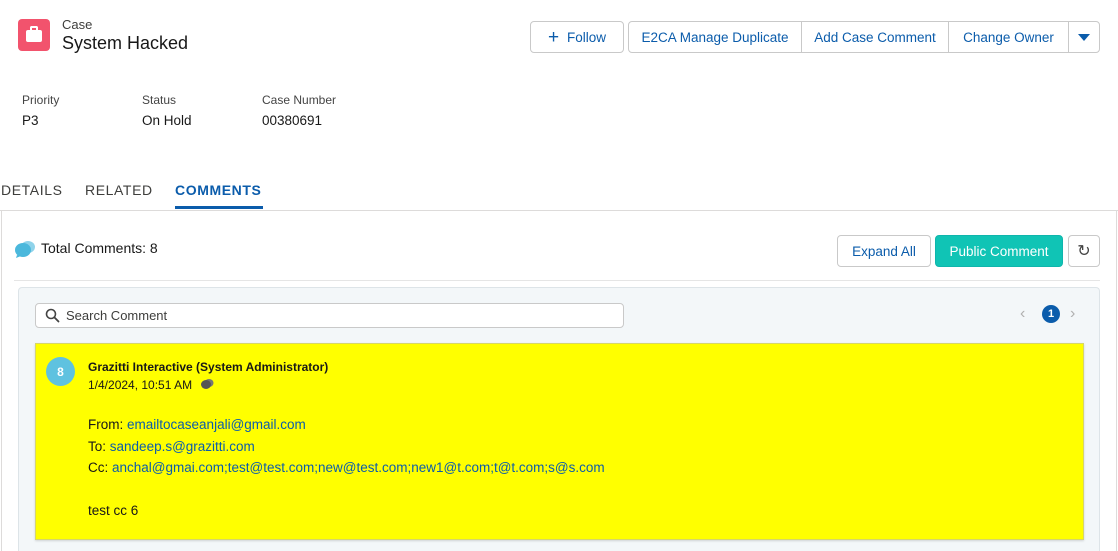 The width and height of the screenshot is (1118, 551). I want to click on public-comment-button: Public Comment, so click(999, 251).